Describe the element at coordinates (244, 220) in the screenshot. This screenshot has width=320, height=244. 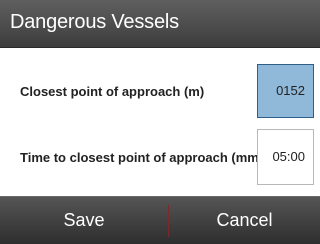
I see `cancel-button: Cancel` at that location.